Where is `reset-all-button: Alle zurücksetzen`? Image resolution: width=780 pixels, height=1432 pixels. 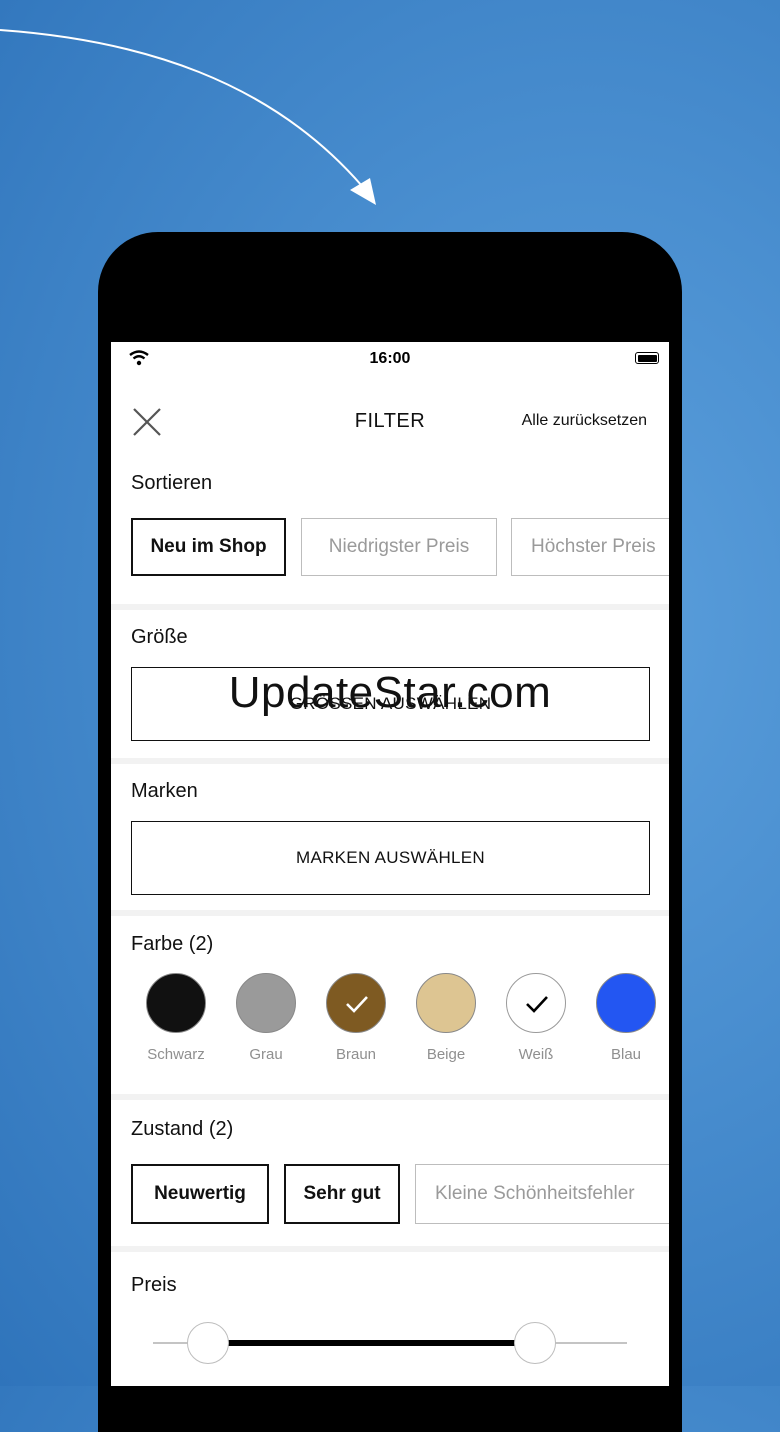
reset-all-button: Alle zurücksetzen is located at coordinates (584, 421).